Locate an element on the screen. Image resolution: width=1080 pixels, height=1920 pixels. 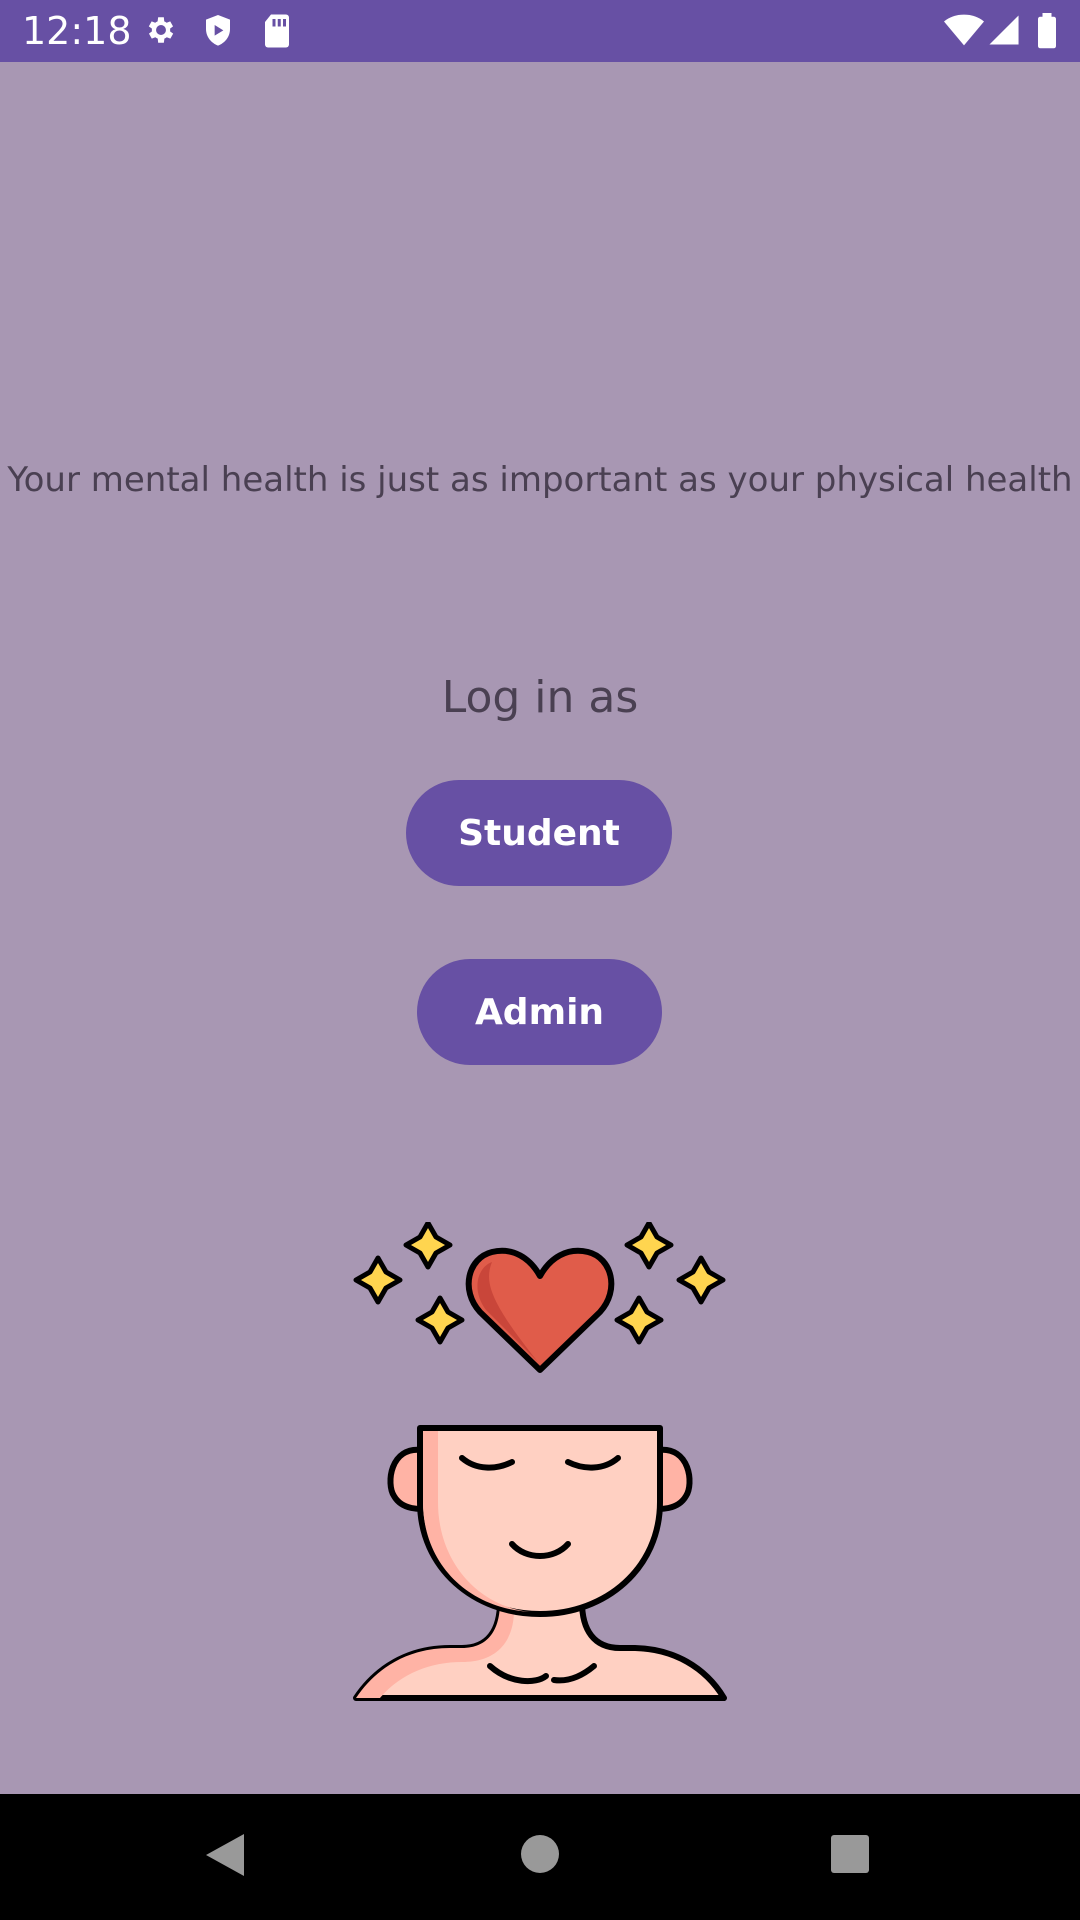
navigation-bar is located at coordinates (540, 1857).